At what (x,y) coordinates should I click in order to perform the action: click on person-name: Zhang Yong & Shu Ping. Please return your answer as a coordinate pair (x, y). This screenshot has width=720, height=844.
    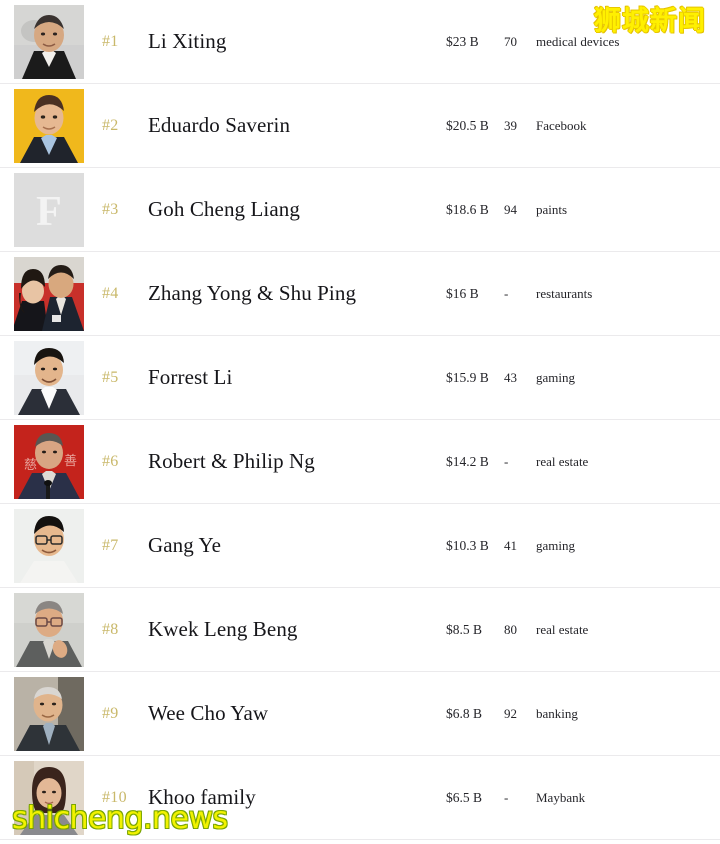
    Looking at the image, I should click on (296, 293).